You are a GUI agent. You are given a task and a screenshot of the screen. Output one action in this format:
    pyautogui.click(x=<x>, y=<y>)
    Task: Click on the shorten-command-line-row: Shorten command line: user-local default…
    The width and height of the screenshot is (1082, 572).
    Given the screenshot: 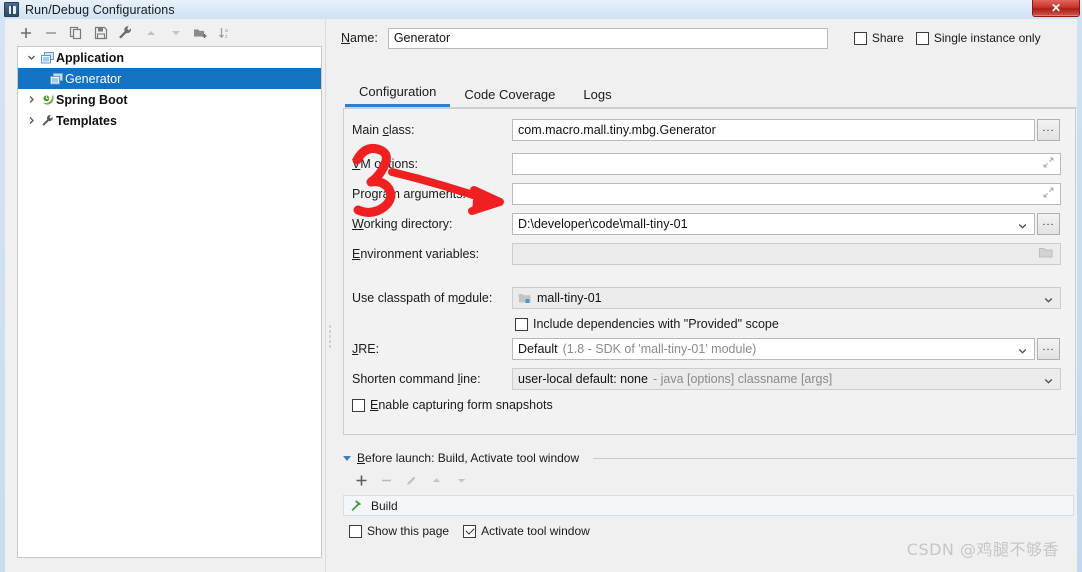 What is the action you would take?
    pyautogui.click(x=710, y=379)
    